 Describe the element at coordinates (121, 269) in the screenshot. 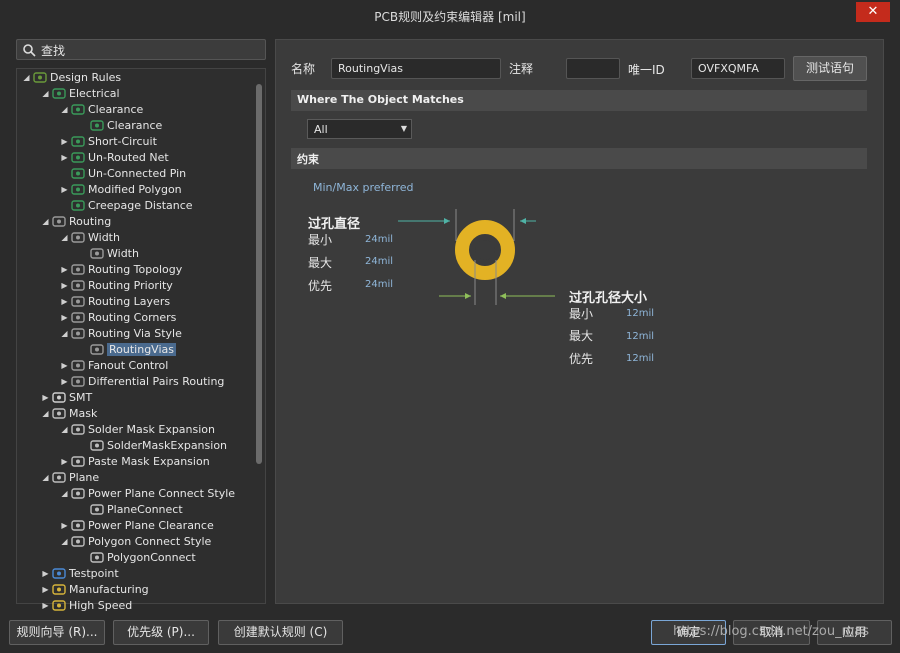

I see `tree-item: ▶ Routing Topology` at that location.